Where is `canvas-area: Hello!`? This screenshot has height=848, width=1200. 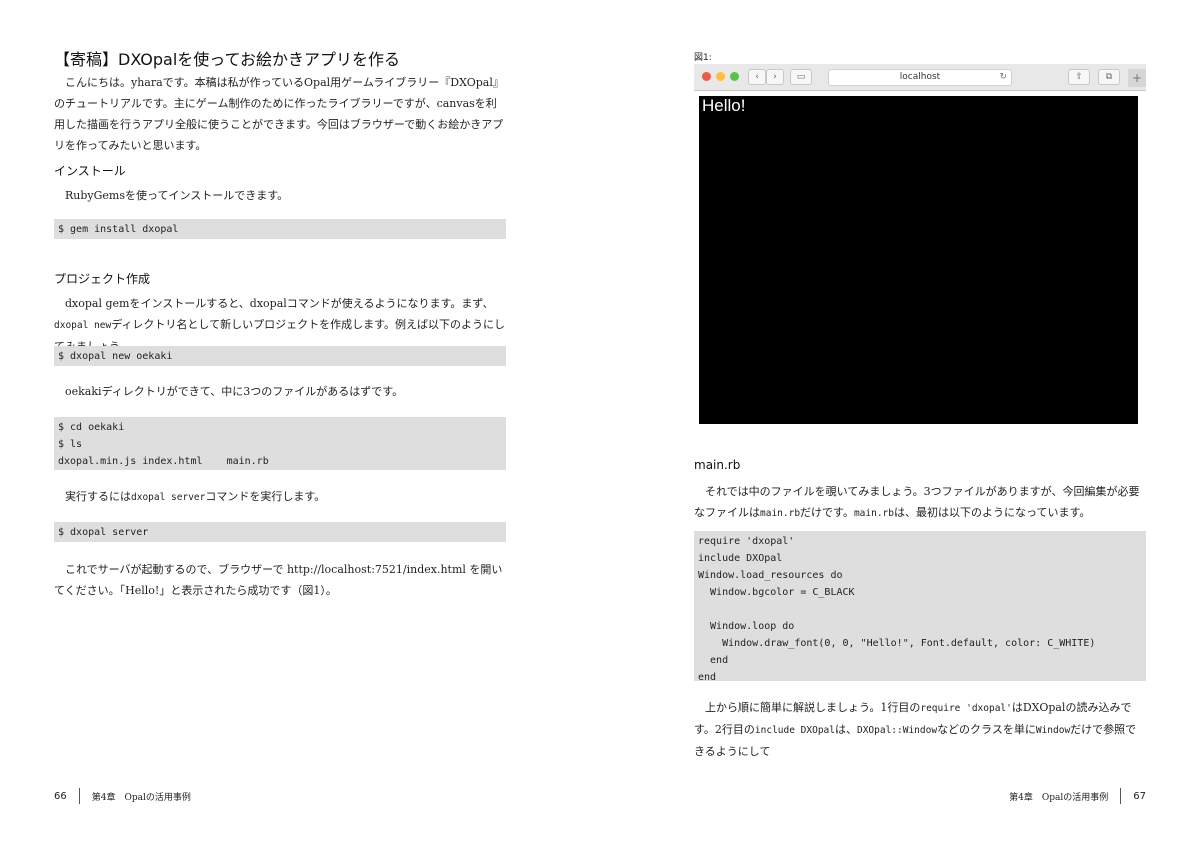 canvas-area: Hello! is located at coordinates (918, 260).